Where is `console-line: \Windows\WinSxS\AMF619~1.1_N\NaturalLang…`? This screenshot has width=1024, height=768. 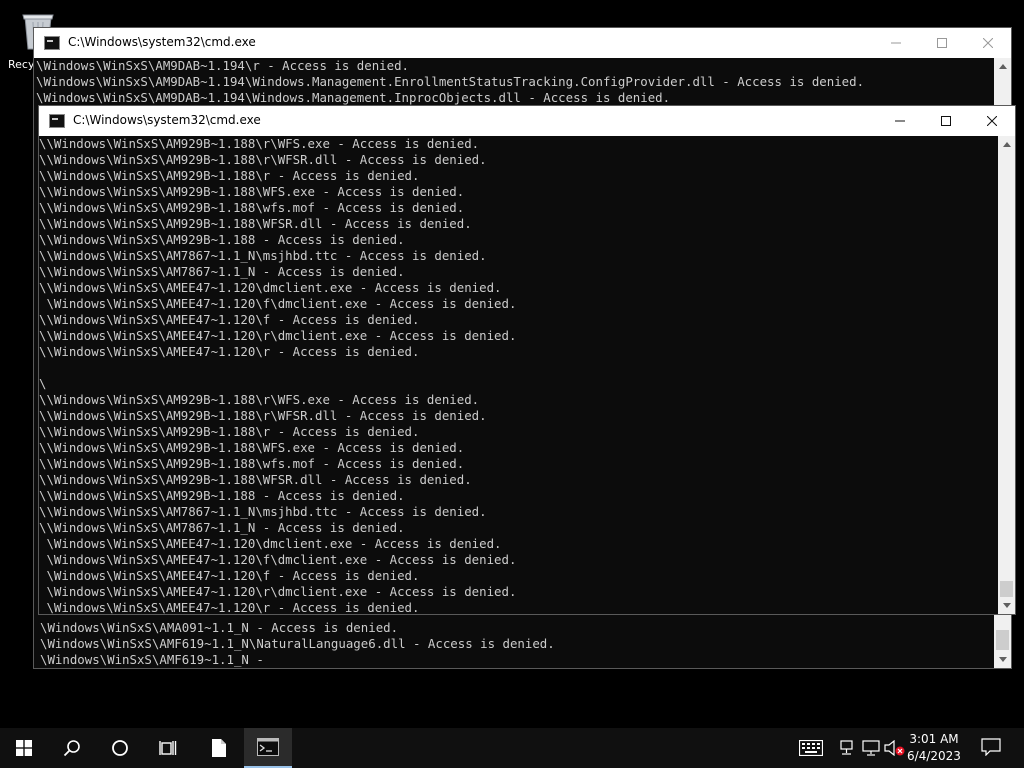 console-line: \Windows\WinSxS\AMF619~1.1_N\NaturalLang… is located at coordinates (297, 643).